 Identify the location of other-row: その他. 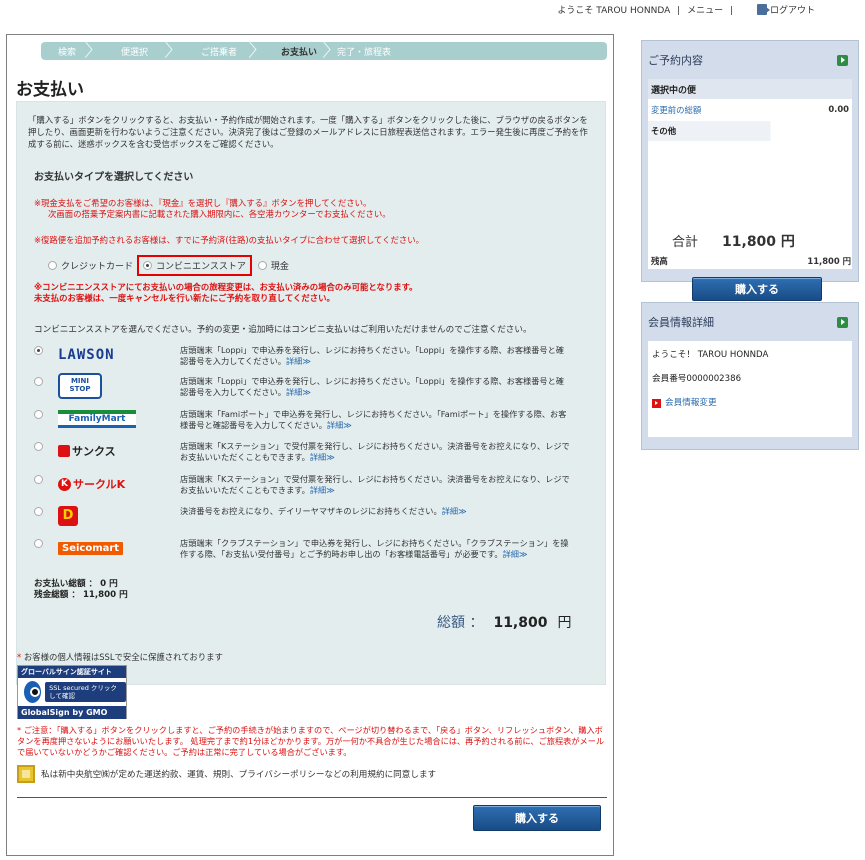
(750, 131).